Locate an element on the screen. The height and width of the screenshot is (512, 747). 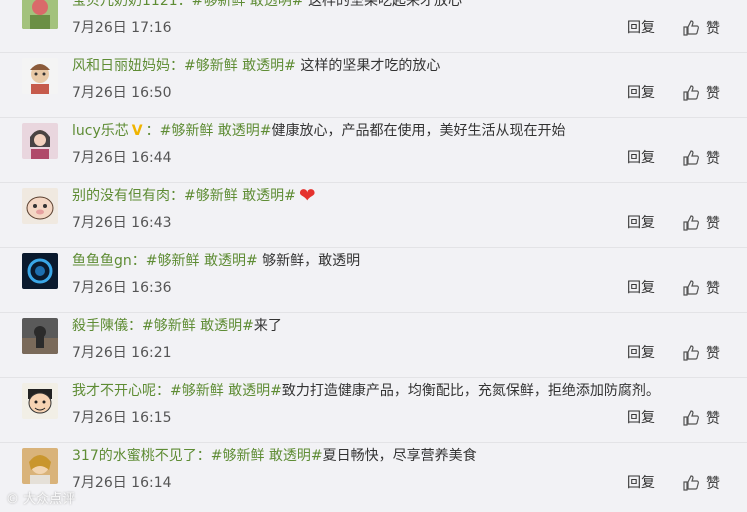
comment-content: 317的水蜜桃不见了：#够新鲜 敢透明#夏日畅快，尽享营养美食 is located at coordinates (404, 456).